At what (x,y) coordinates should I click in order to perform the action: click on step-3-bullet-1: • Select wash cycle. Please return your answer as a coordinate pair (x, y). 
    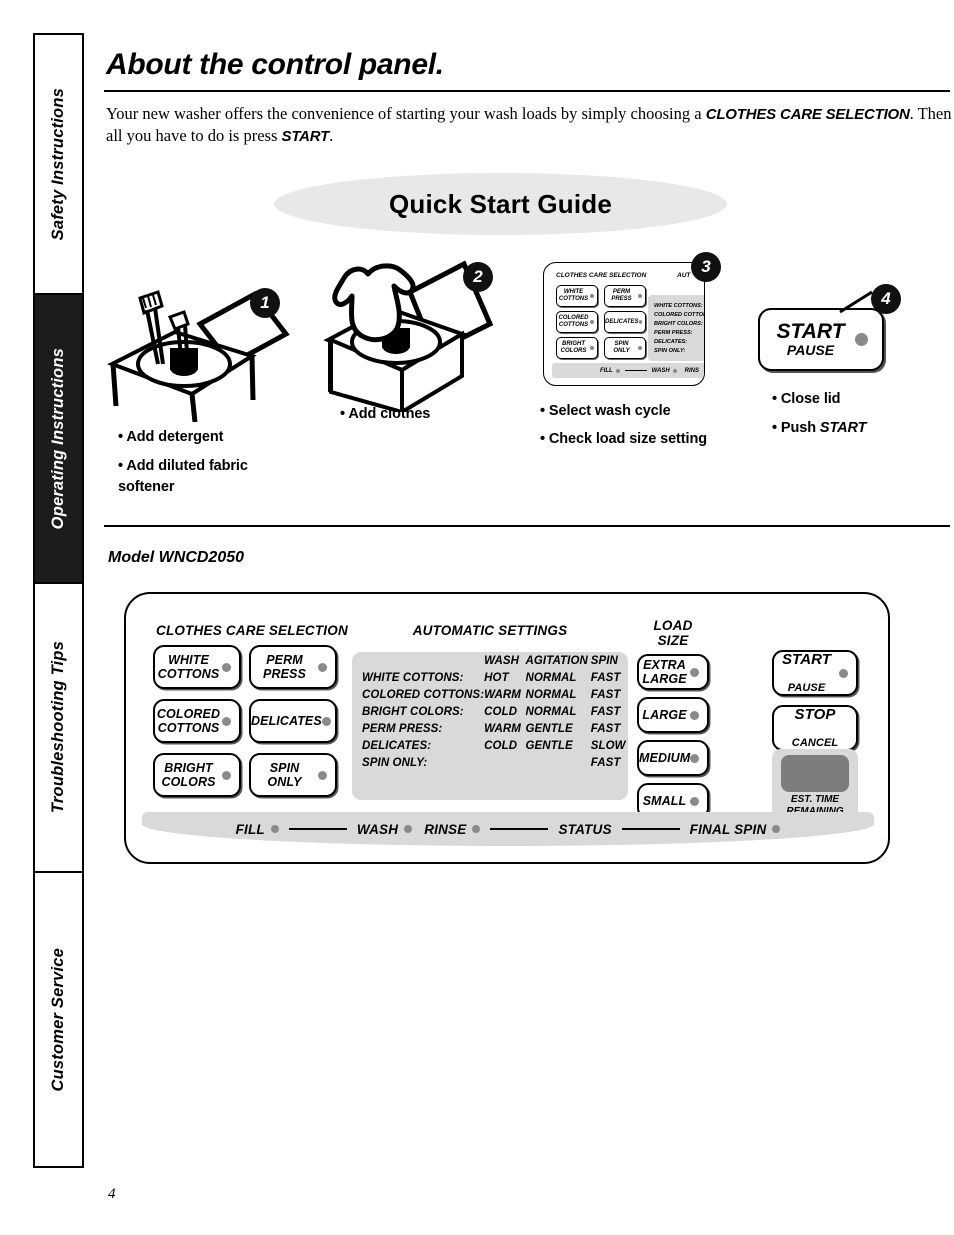
    Looking at the image, I should click on (605, 411).